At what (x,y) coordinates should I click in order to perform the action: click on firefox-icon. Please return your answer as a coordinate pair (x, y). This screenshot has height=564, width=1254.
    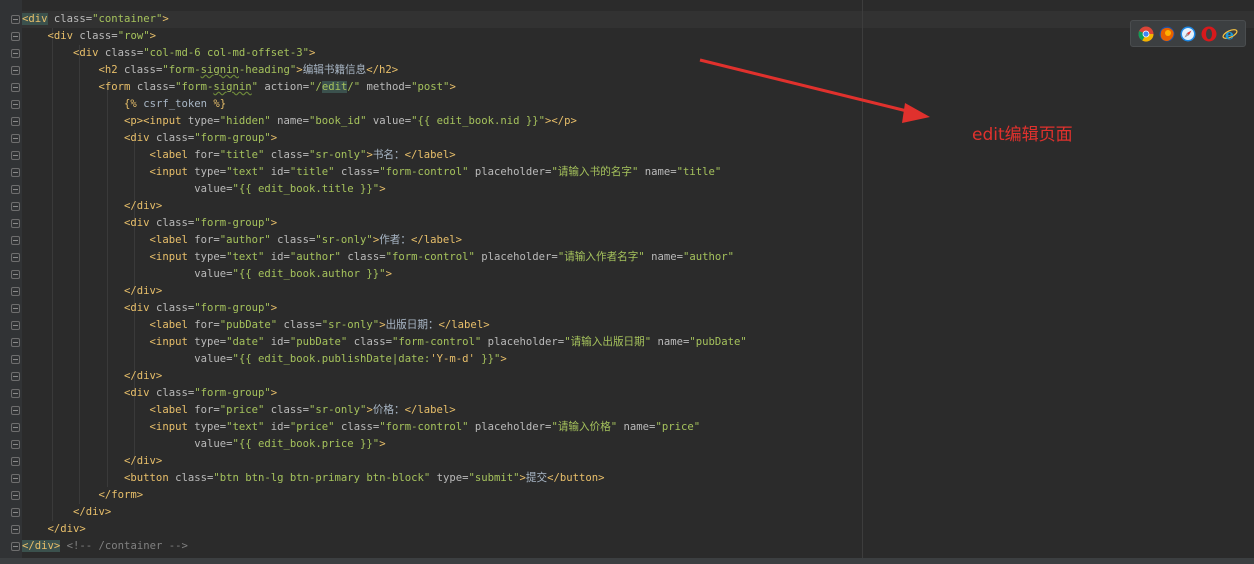
    Looking at the image, I should click on (1167, 34).